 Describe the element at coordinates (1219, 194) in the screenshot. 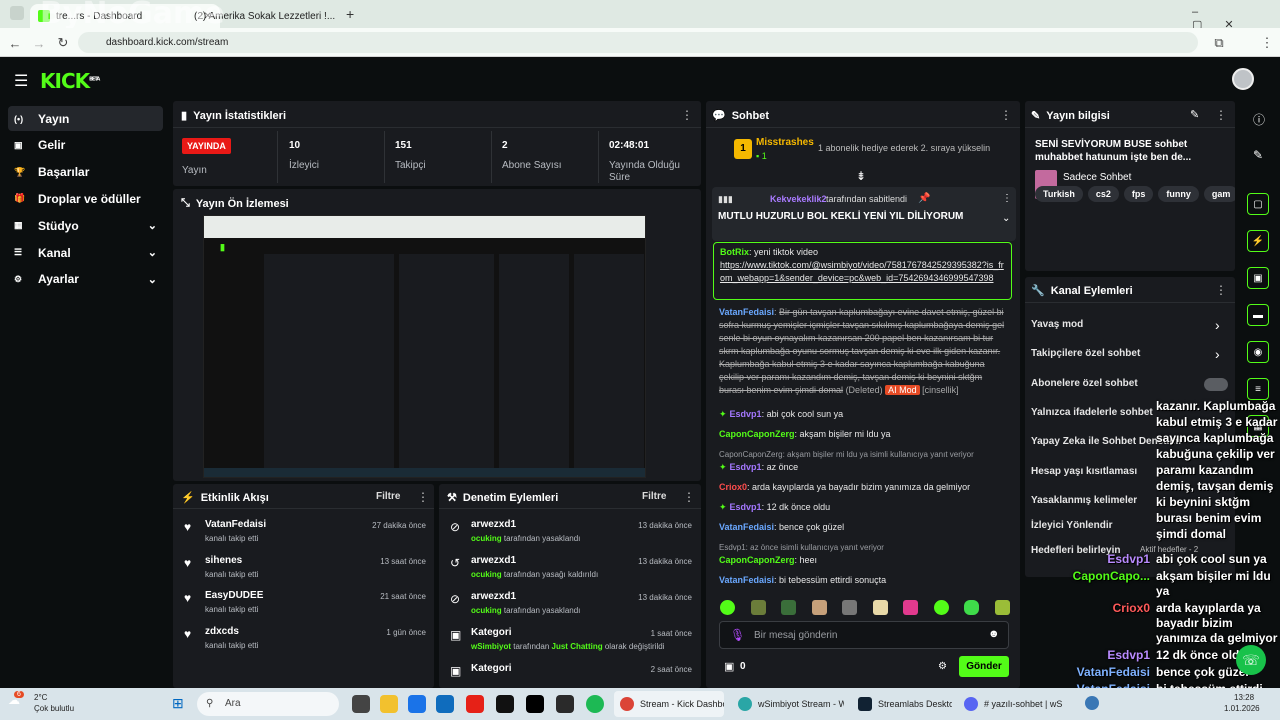

I see `tag-chip: gam` at that location.